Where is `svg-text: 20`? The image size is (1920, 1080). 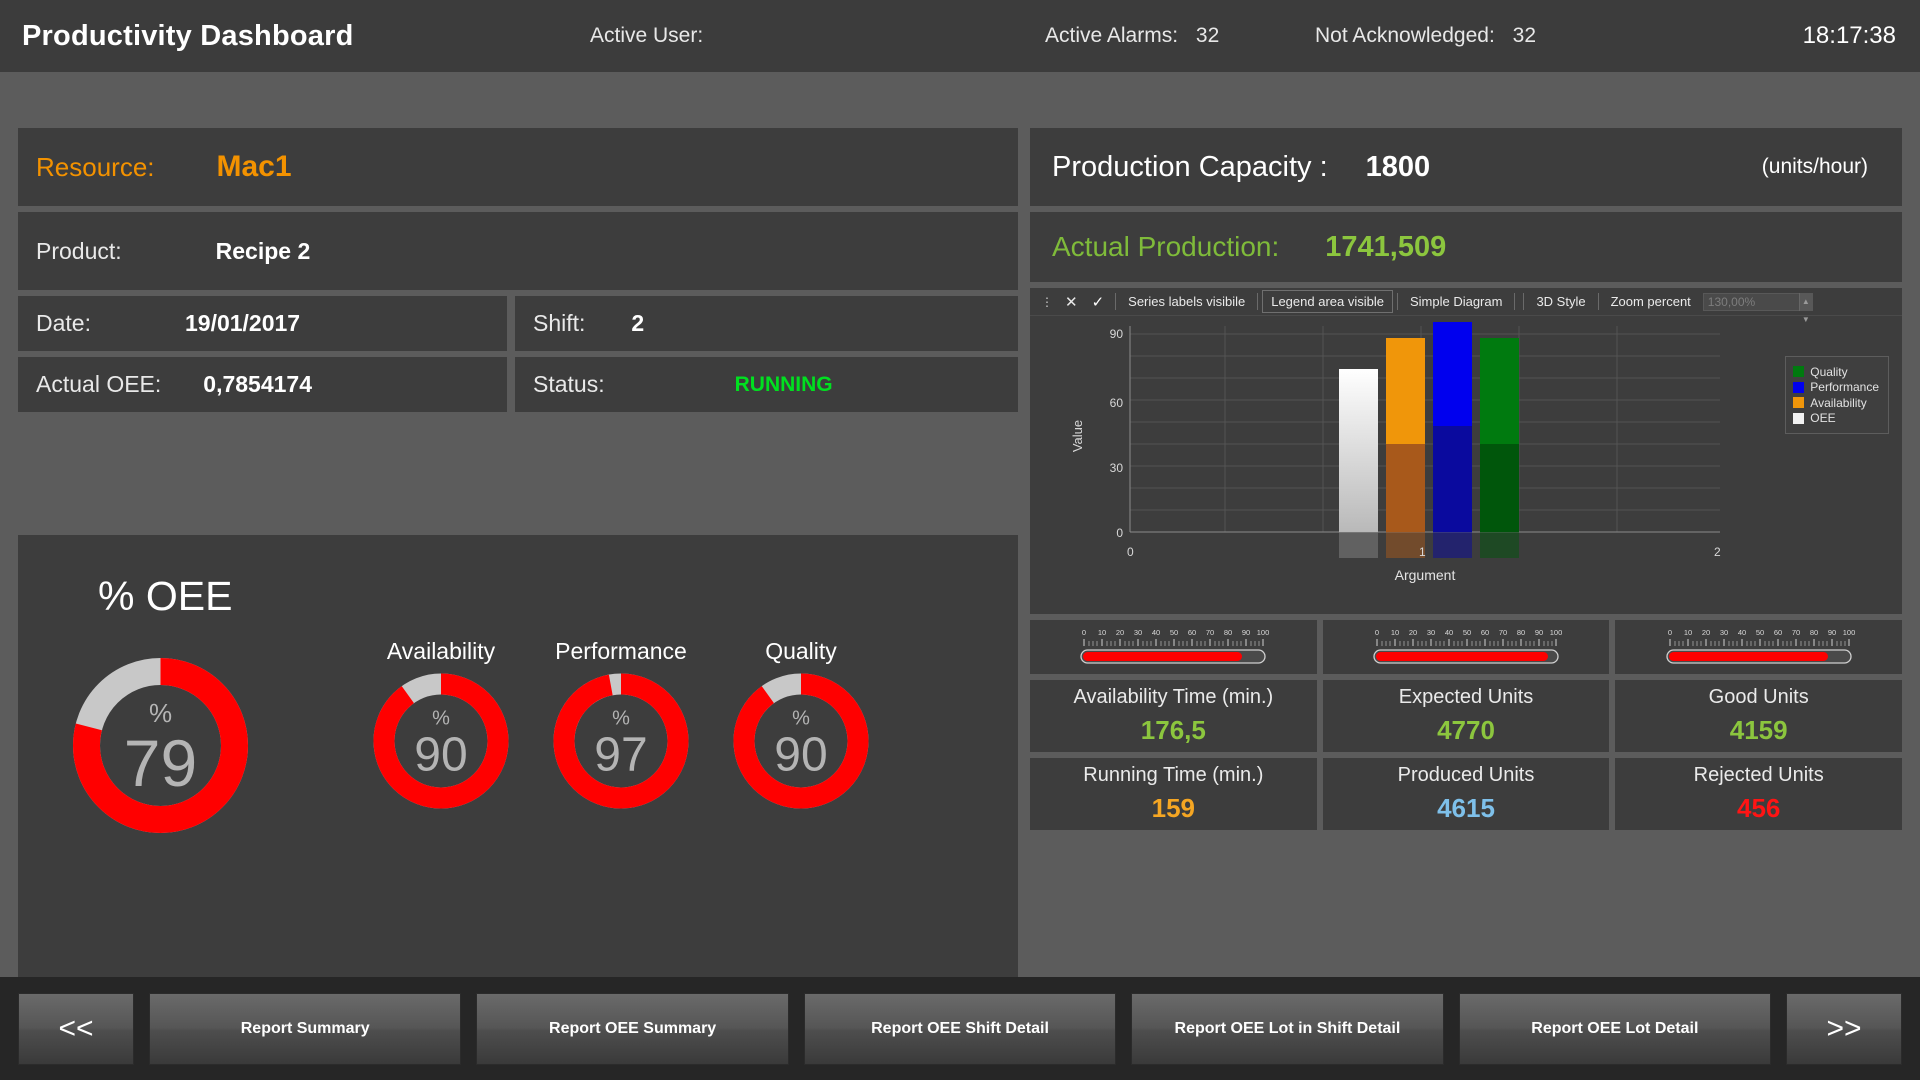
svg-text: 20 is located at coordinates (1413, 632).